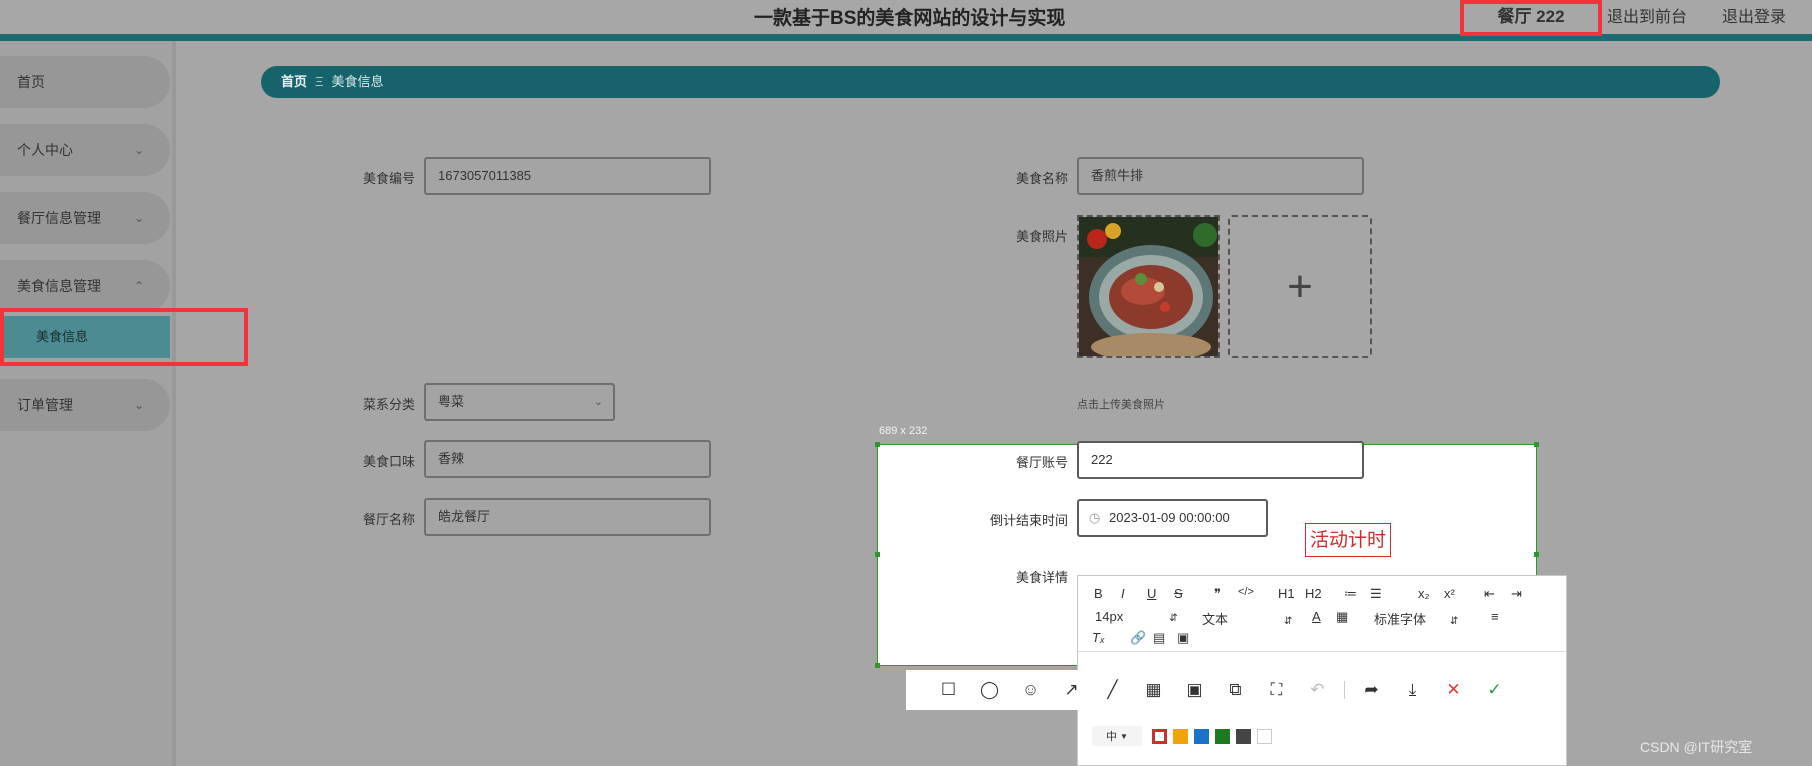 The image size is (1812, 766). What do you see at coordinates (1028, 520) in the screenshot?
I see `countdown-end-label: 倒计结束时间` at bounding box center [1028, 520].